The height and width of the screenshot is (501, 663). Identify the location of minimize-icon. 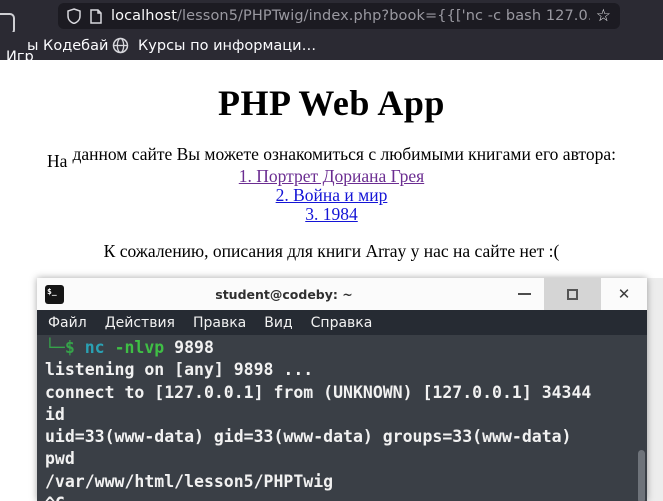
(524, 294).